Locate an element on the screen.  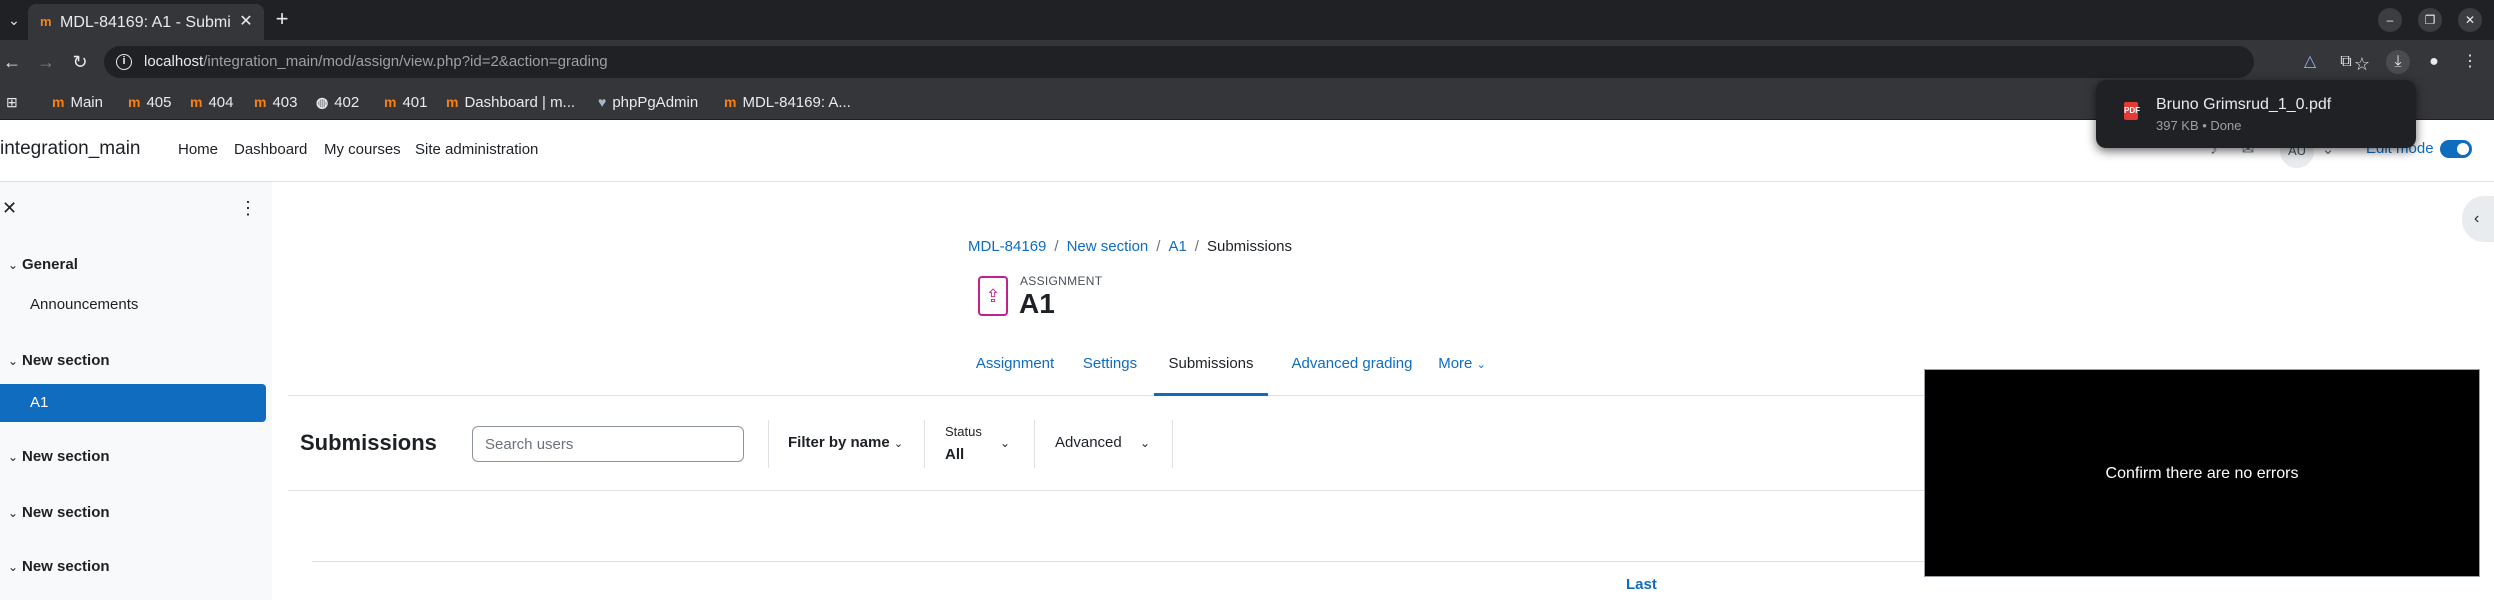
search-users-input is located at coordinates (608, 444).